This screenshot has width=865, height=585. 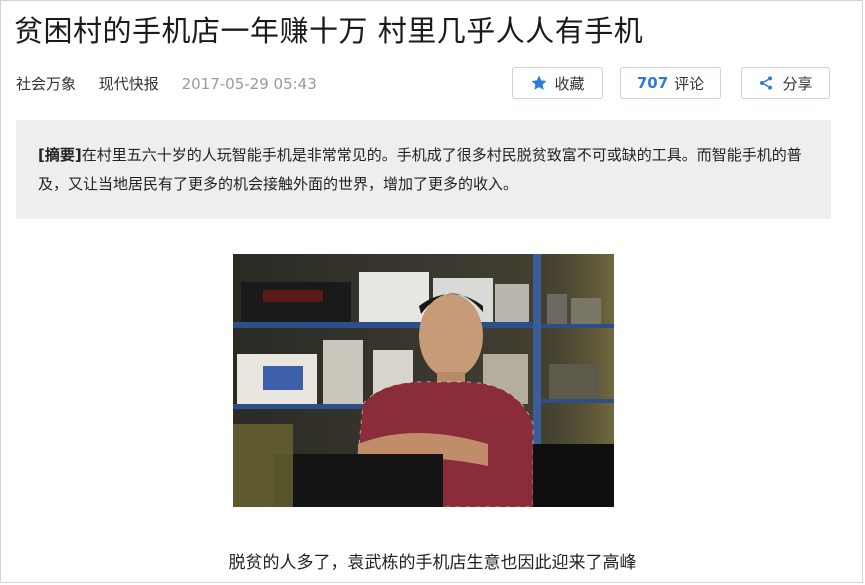 What do you see at coordinates (166, 83) in the screenshot?
I see `article-meta: 社会万象 现代快报 2017-05-29 05:43` at bounding box center [166, 83].